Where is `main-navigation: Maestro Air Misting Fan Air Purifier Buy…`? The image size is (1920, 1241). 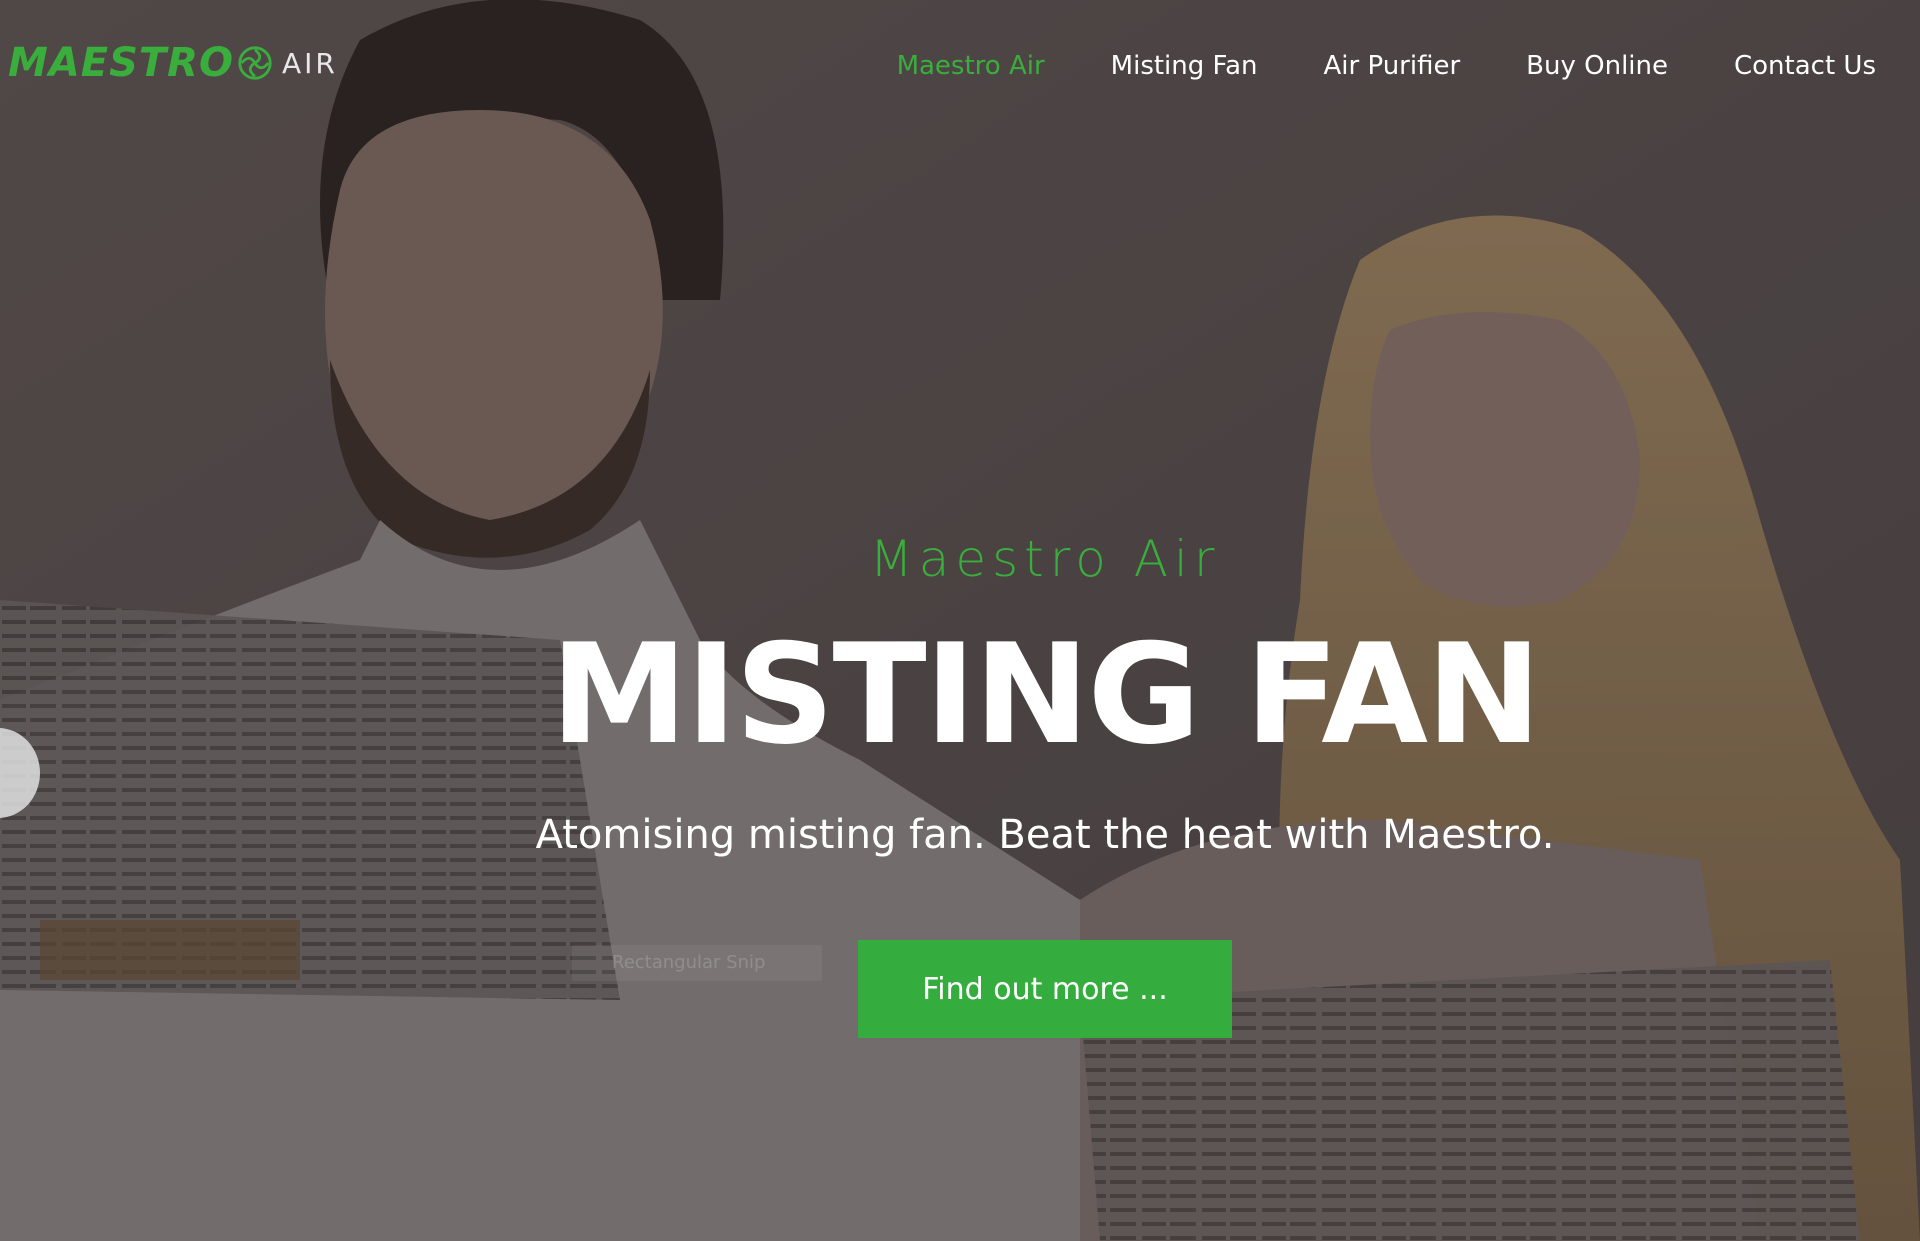 main-navigation: Maestro Air Misting Fan Air Purifier Buy… is located at coordinates (1353, 66).